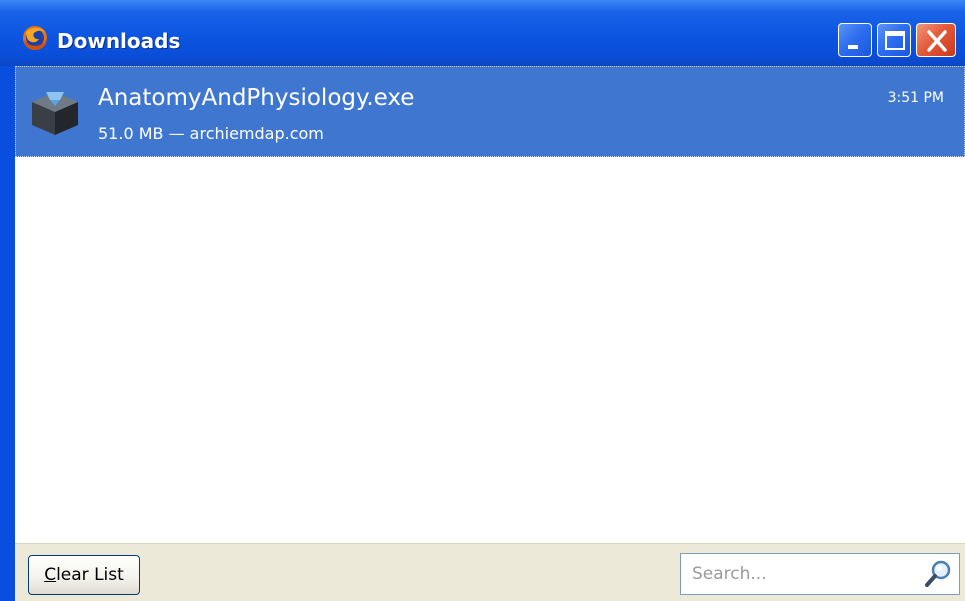  I want to click on executable-file-icon, so click(55, 113).